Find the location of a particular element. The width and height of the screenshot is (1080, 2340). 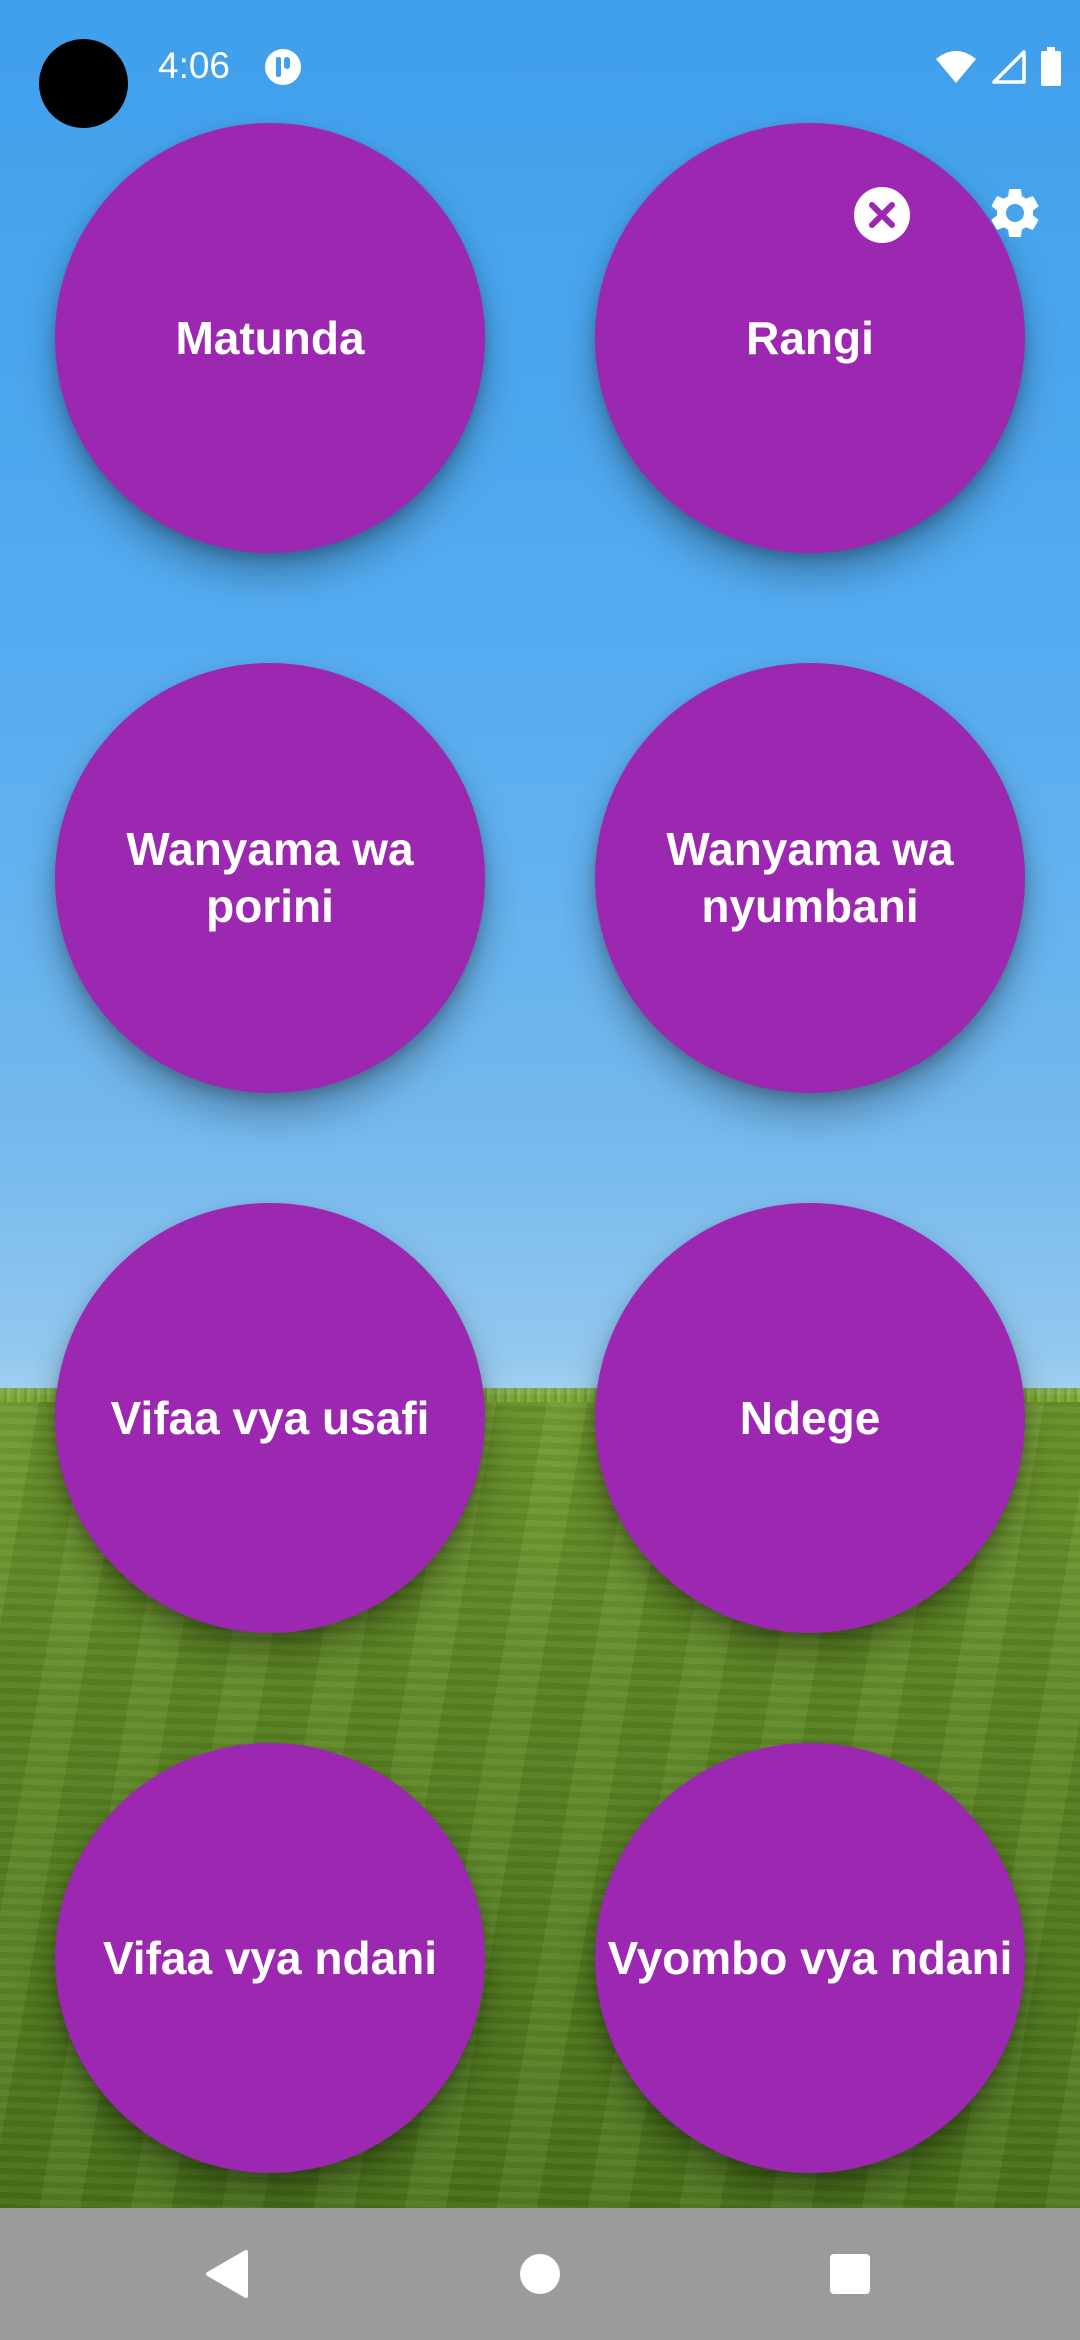

app-notification-icon is located at coordinates (283, 67).